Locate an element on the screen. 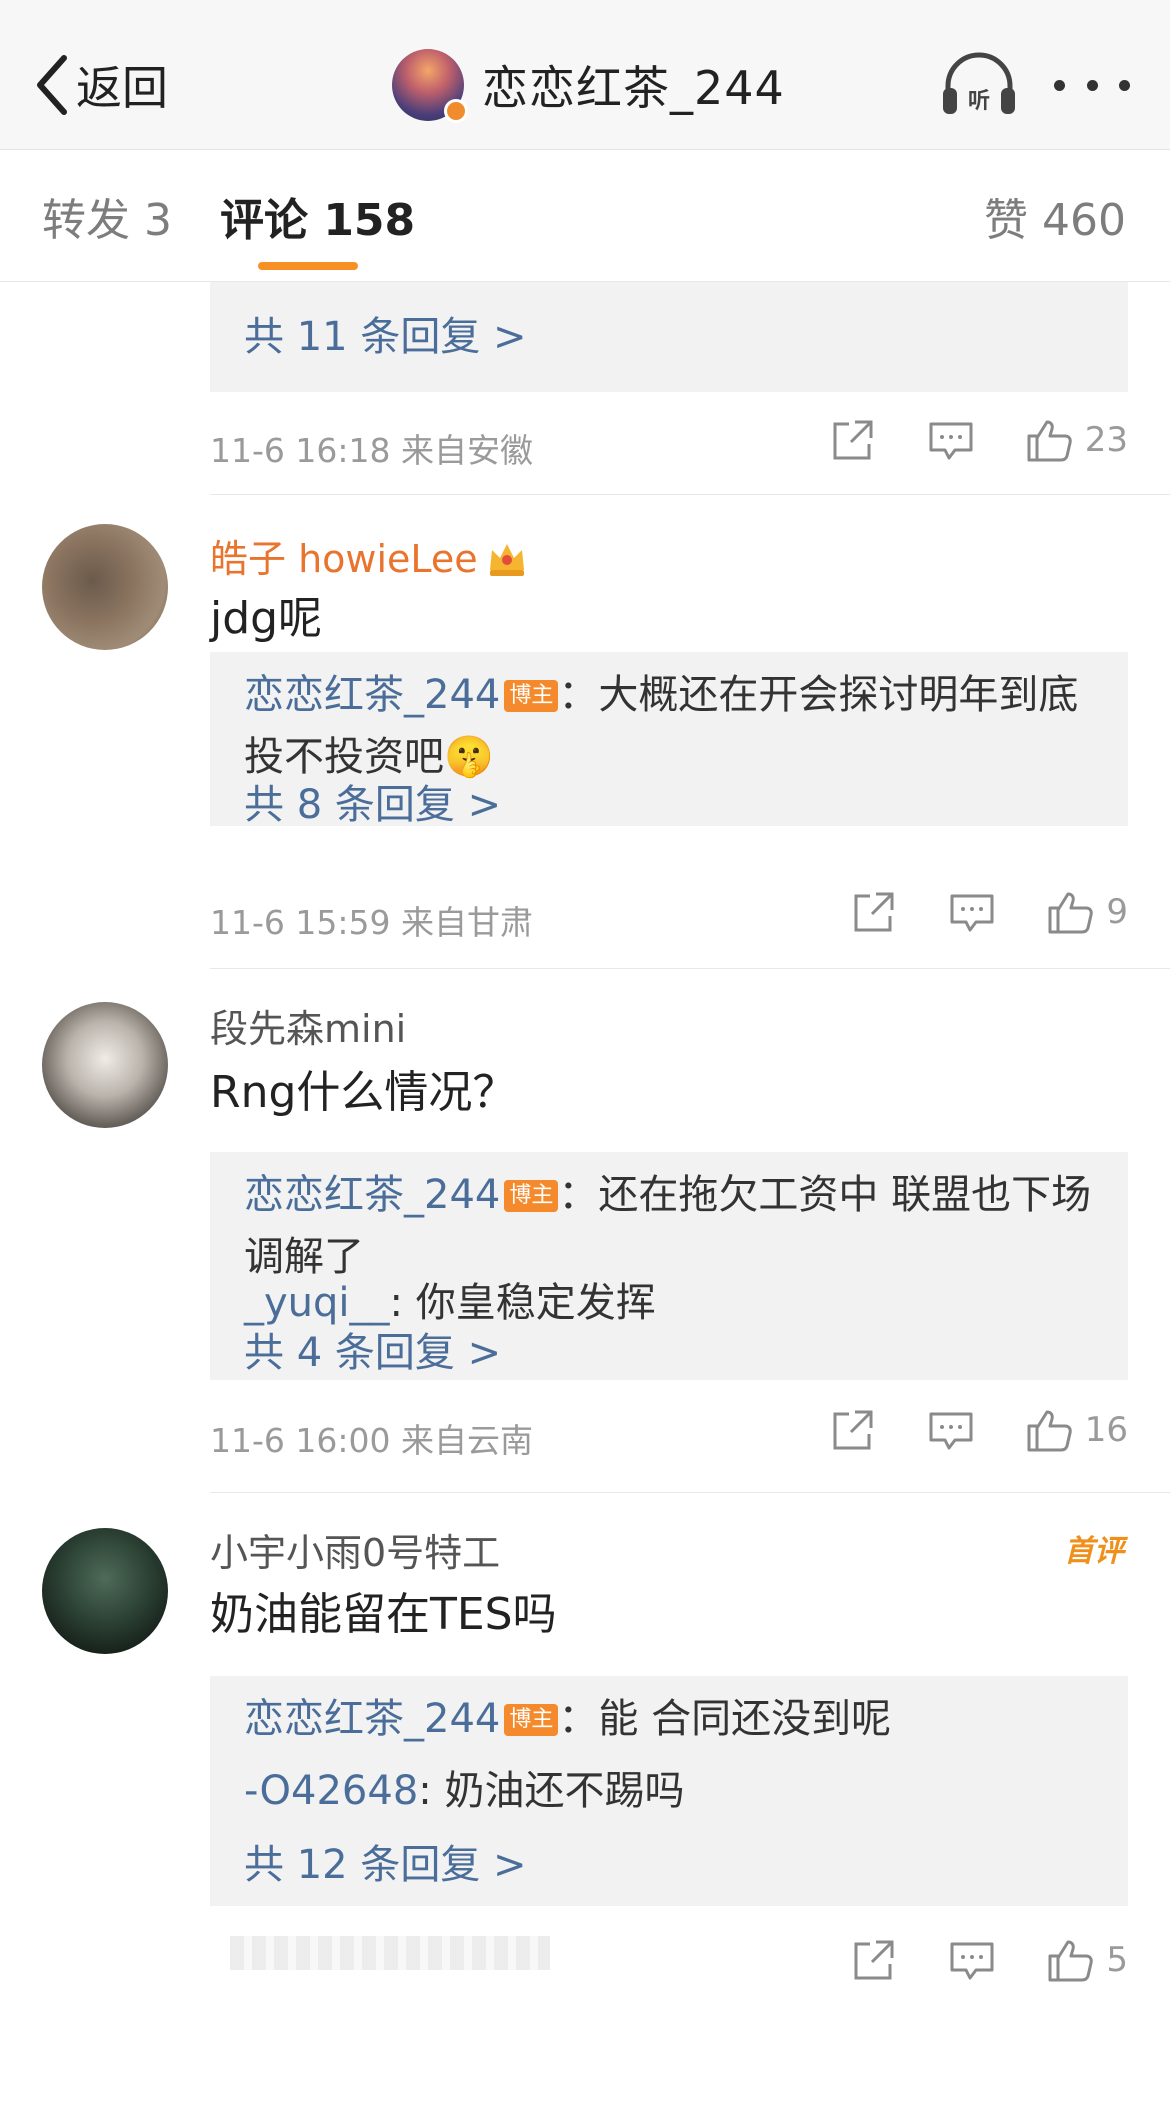 The height and width of the screenshot is (2118, 1170). like-button: 9 is located at coordinates (1087, 912).